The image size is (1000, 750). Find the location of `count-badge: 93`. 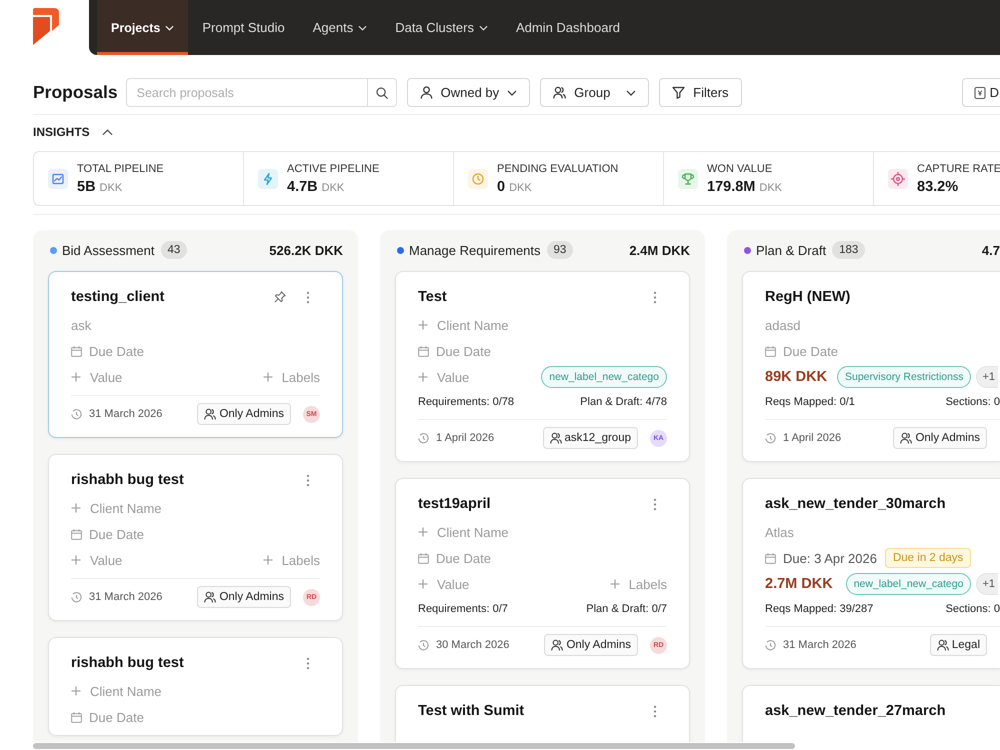

count-badge: 93 is located at coordinates (560, 250).